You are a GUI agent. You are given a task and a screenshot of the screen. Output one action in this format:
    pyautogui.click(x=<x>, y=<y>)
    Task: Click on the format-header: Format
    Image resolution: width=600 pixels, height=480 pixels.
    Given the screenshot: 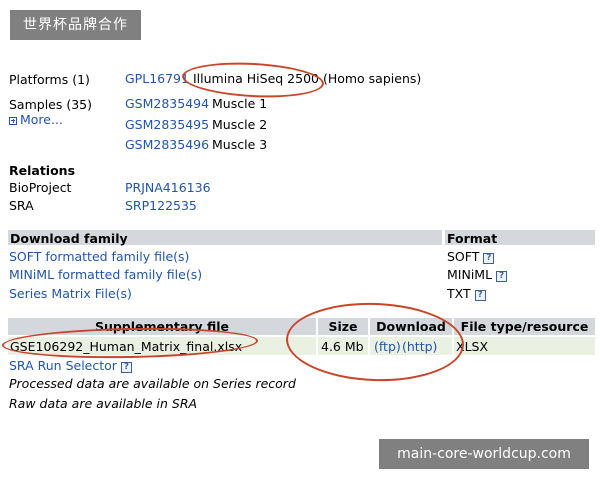 What is the action you would take?
    pyautogui.click(x=472, y=238)
    